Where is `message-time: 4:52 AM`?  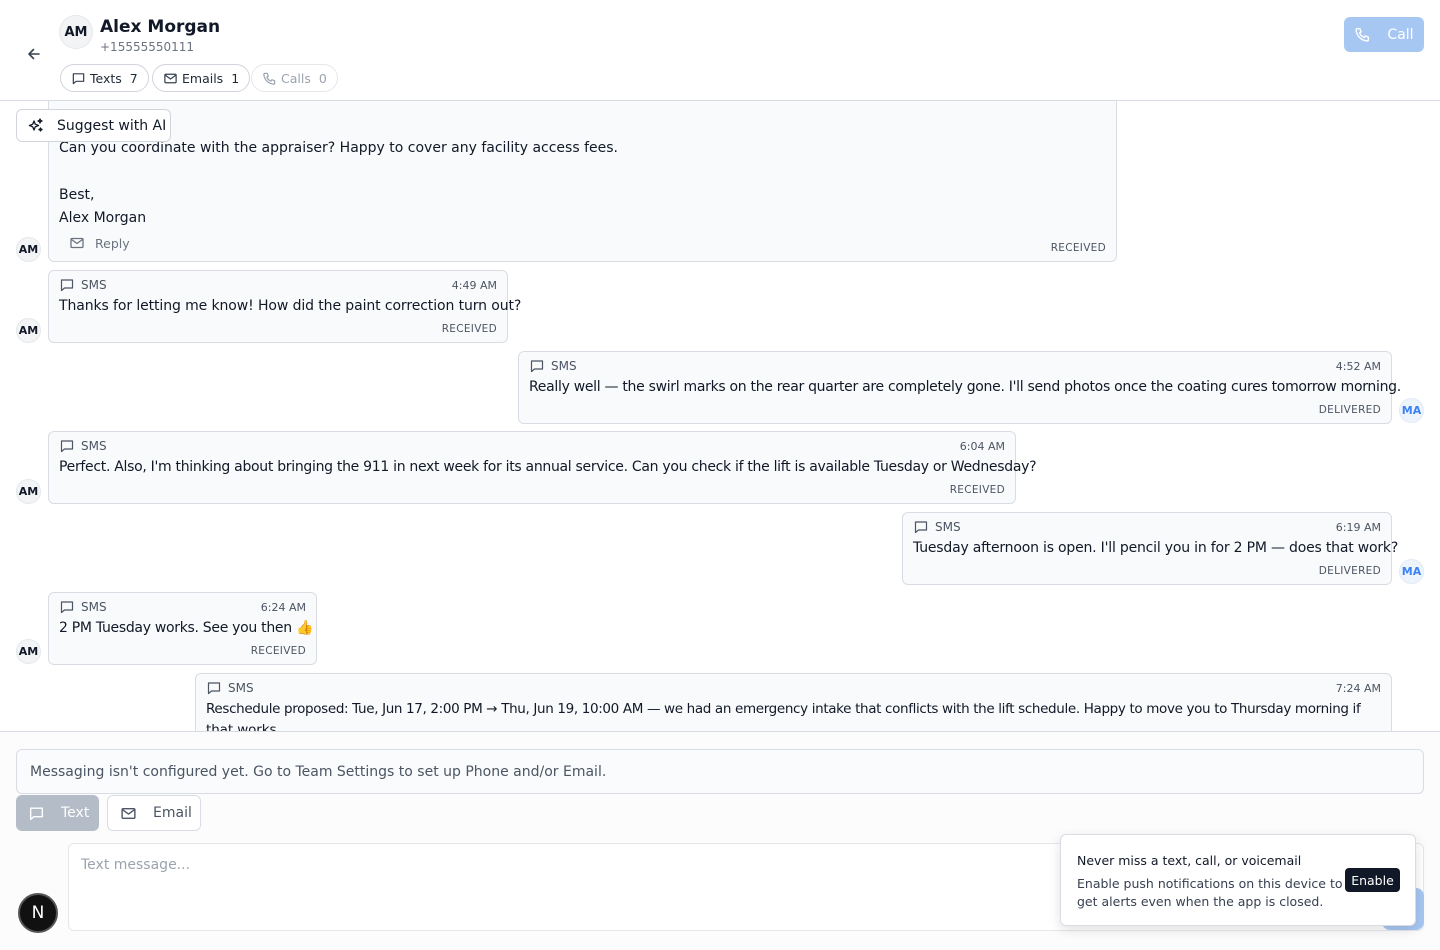 message-time: 4:52 AM is located at coordinates (1358, 366).